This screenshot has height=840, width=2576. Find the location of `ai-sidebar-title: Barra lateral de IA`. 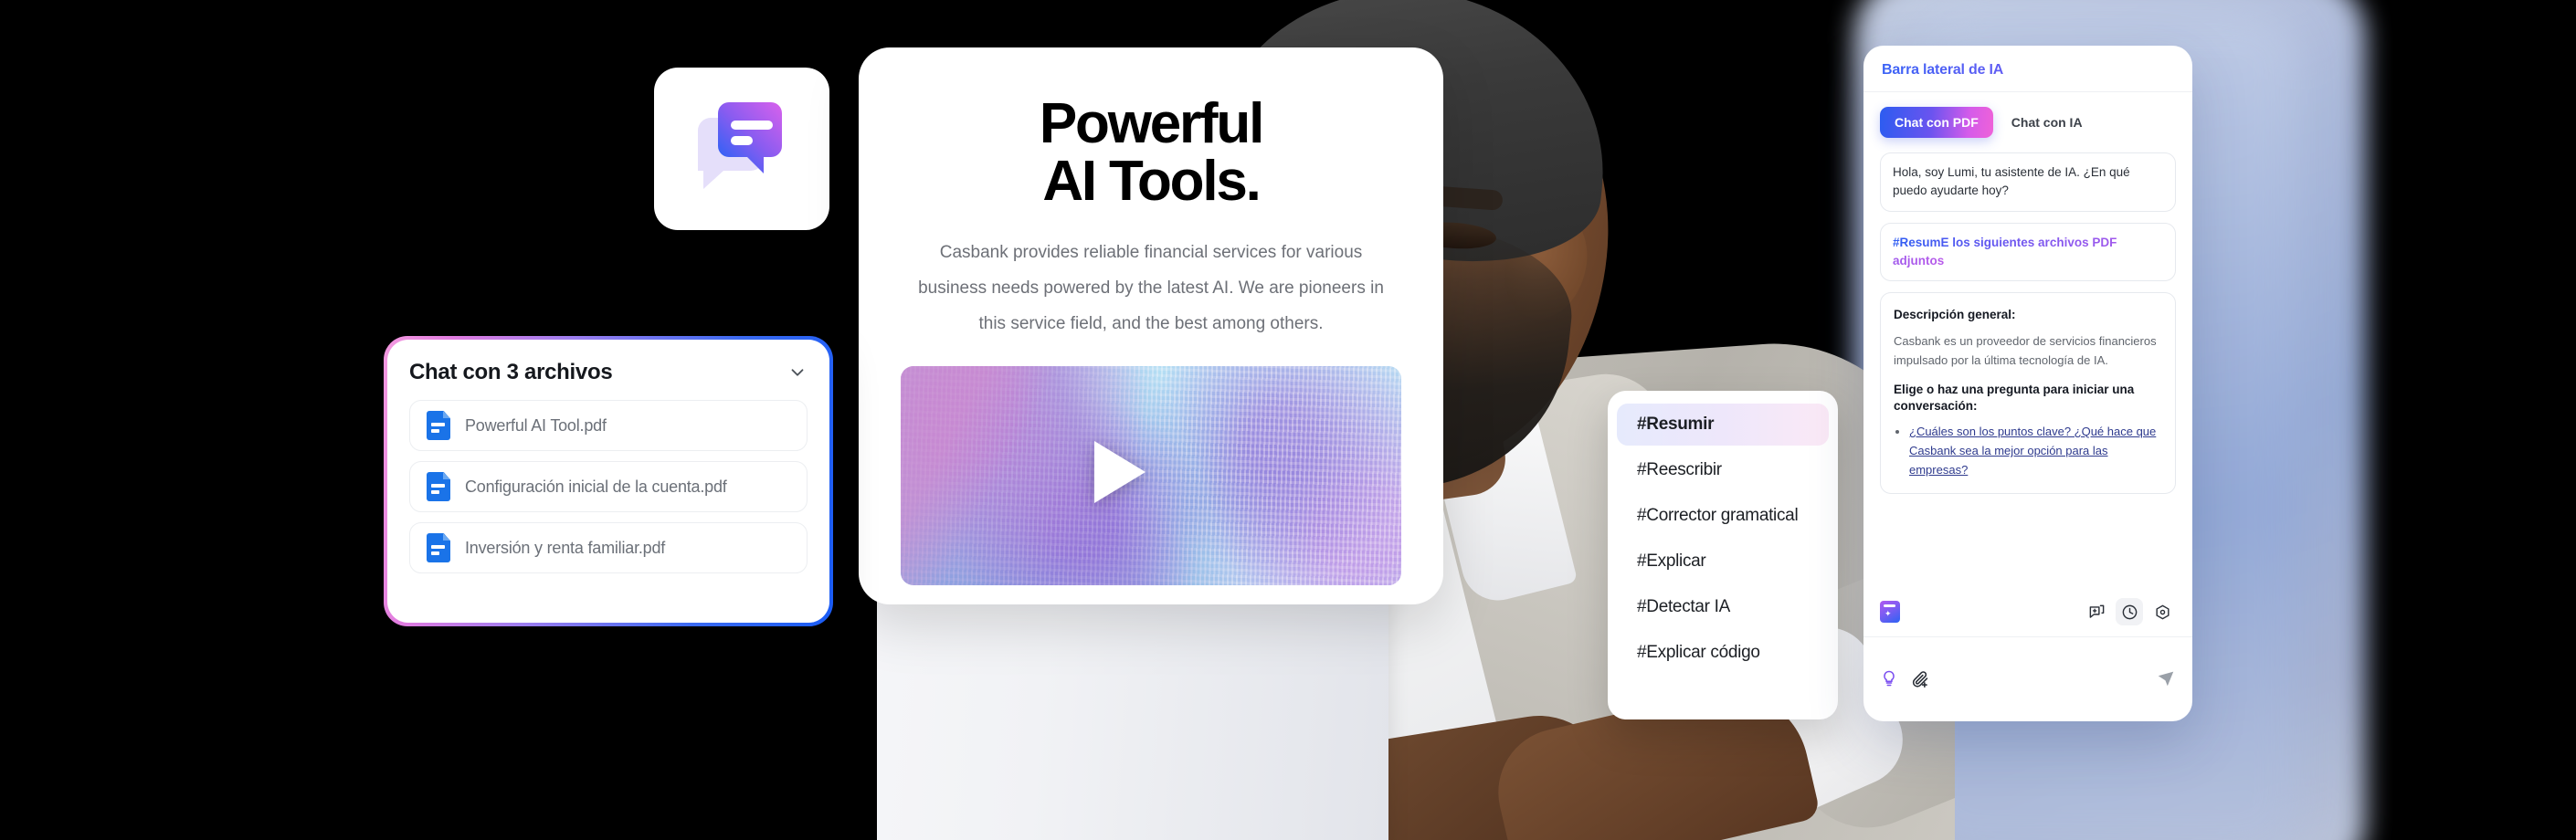

ai-sidebar-title: Barra lateral de IA is located at coordinates (2028, 70).